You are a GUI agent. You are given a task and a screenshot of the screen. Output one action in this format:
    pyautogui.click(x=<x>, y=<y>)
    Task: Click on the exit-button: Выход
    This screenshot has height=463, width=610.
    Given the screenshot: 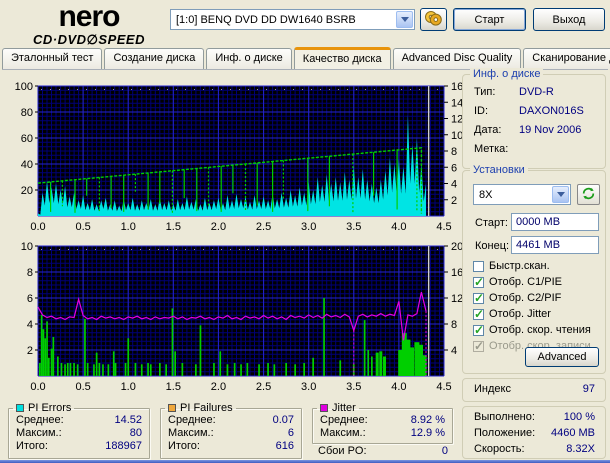 What is the action you would take?
    pyautogui.click(x=569, y=19)
    